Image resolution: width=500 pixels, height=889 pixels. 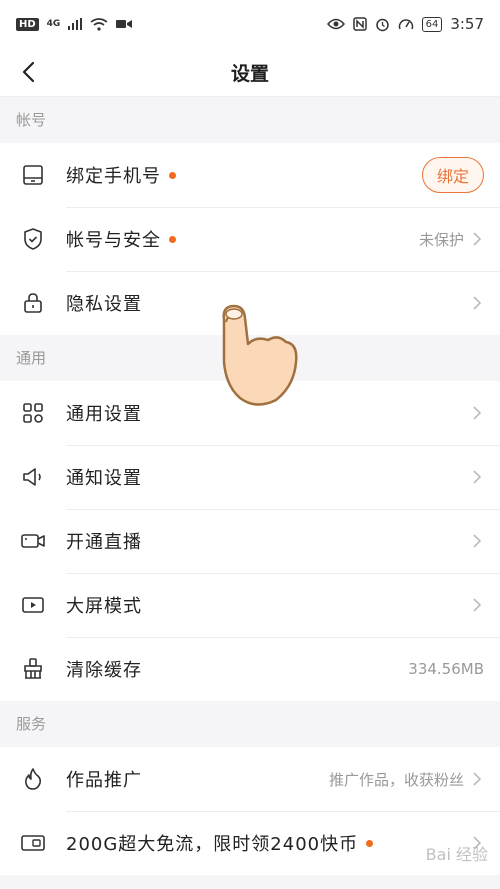 I want to click on speaker-icon, so click(x=33, y=477).